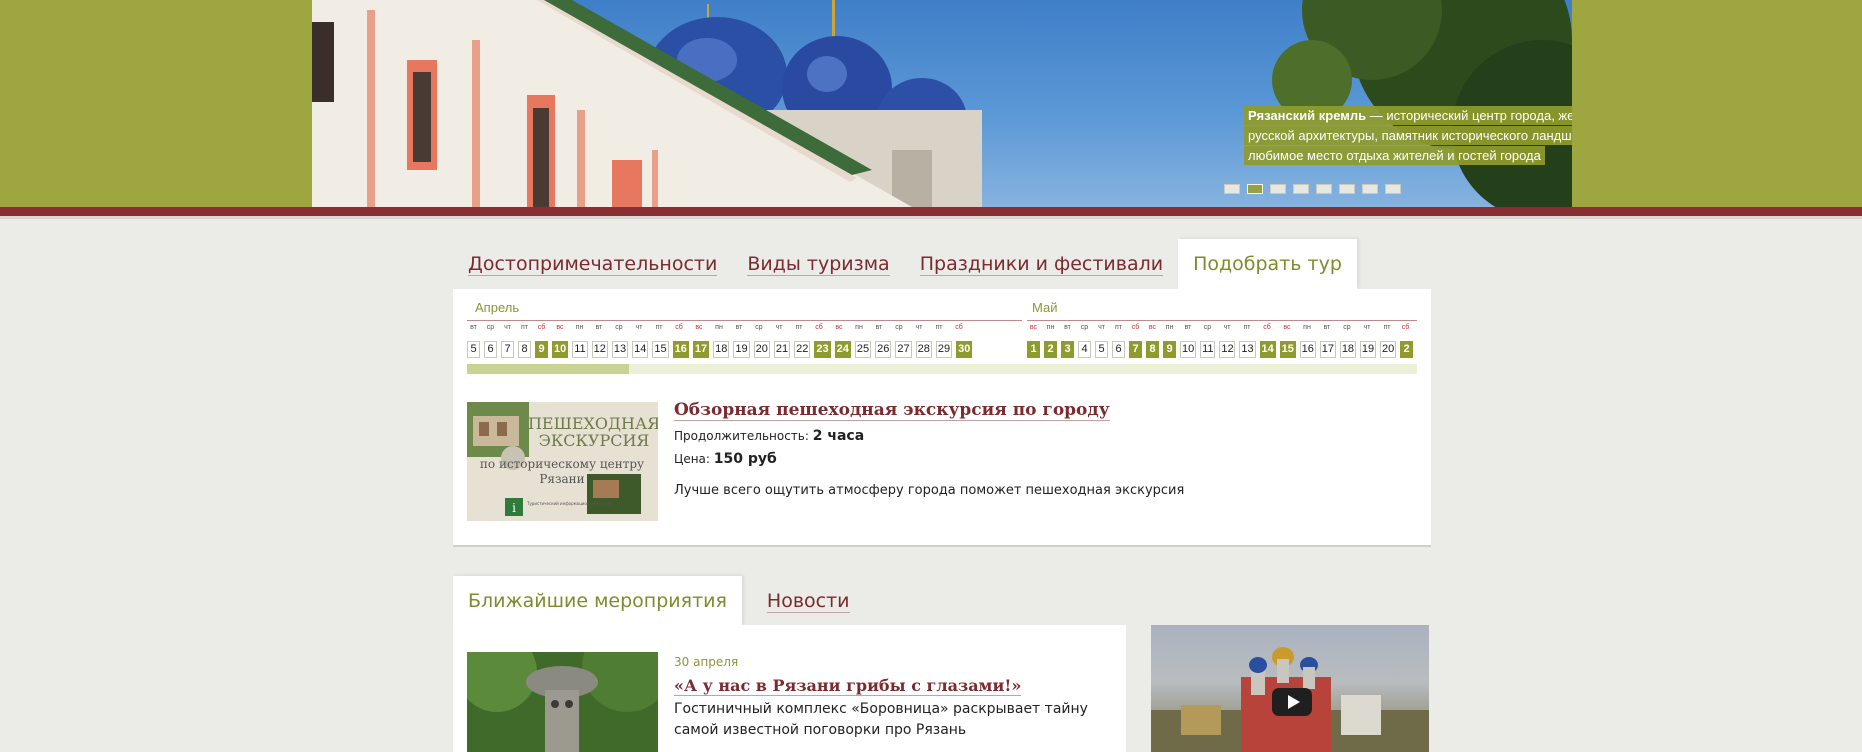  What do you see at coordinates (721, 349) in the screenshot?
I see `date-april-13: 18` at bounding box center [721, 349].